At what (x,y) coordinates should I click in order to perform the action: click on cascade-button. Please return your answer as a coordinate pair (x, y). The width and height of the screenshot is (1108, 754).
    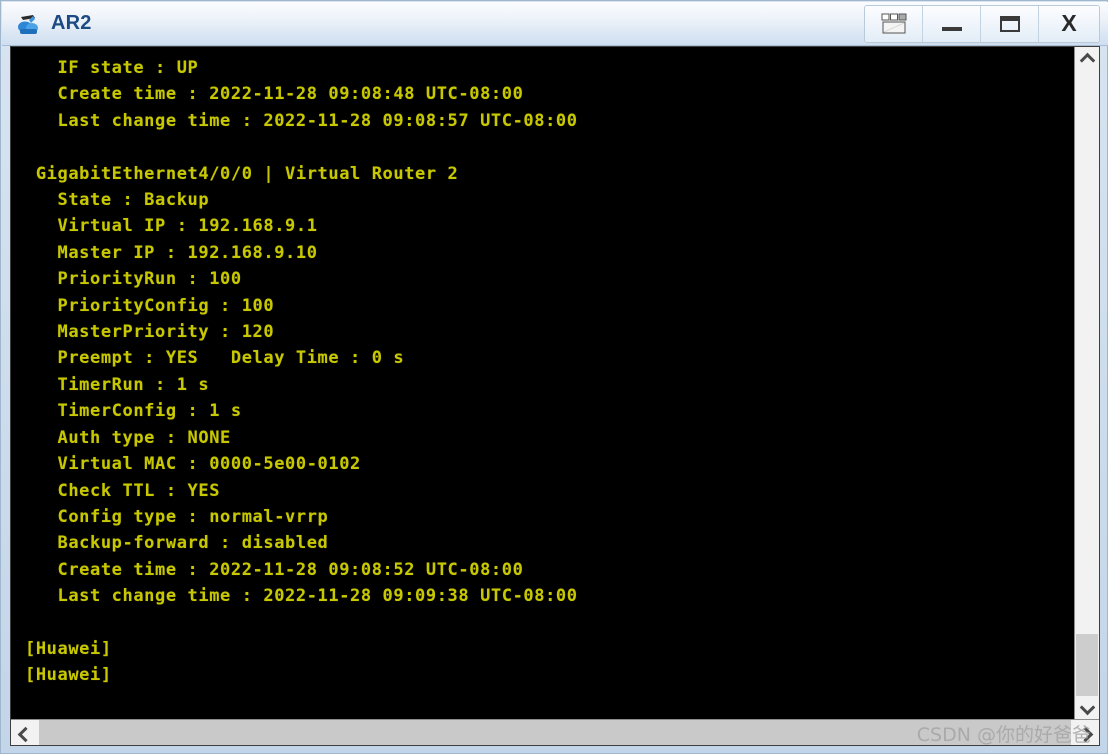
    Looking at the image, I should click on (894, 23).